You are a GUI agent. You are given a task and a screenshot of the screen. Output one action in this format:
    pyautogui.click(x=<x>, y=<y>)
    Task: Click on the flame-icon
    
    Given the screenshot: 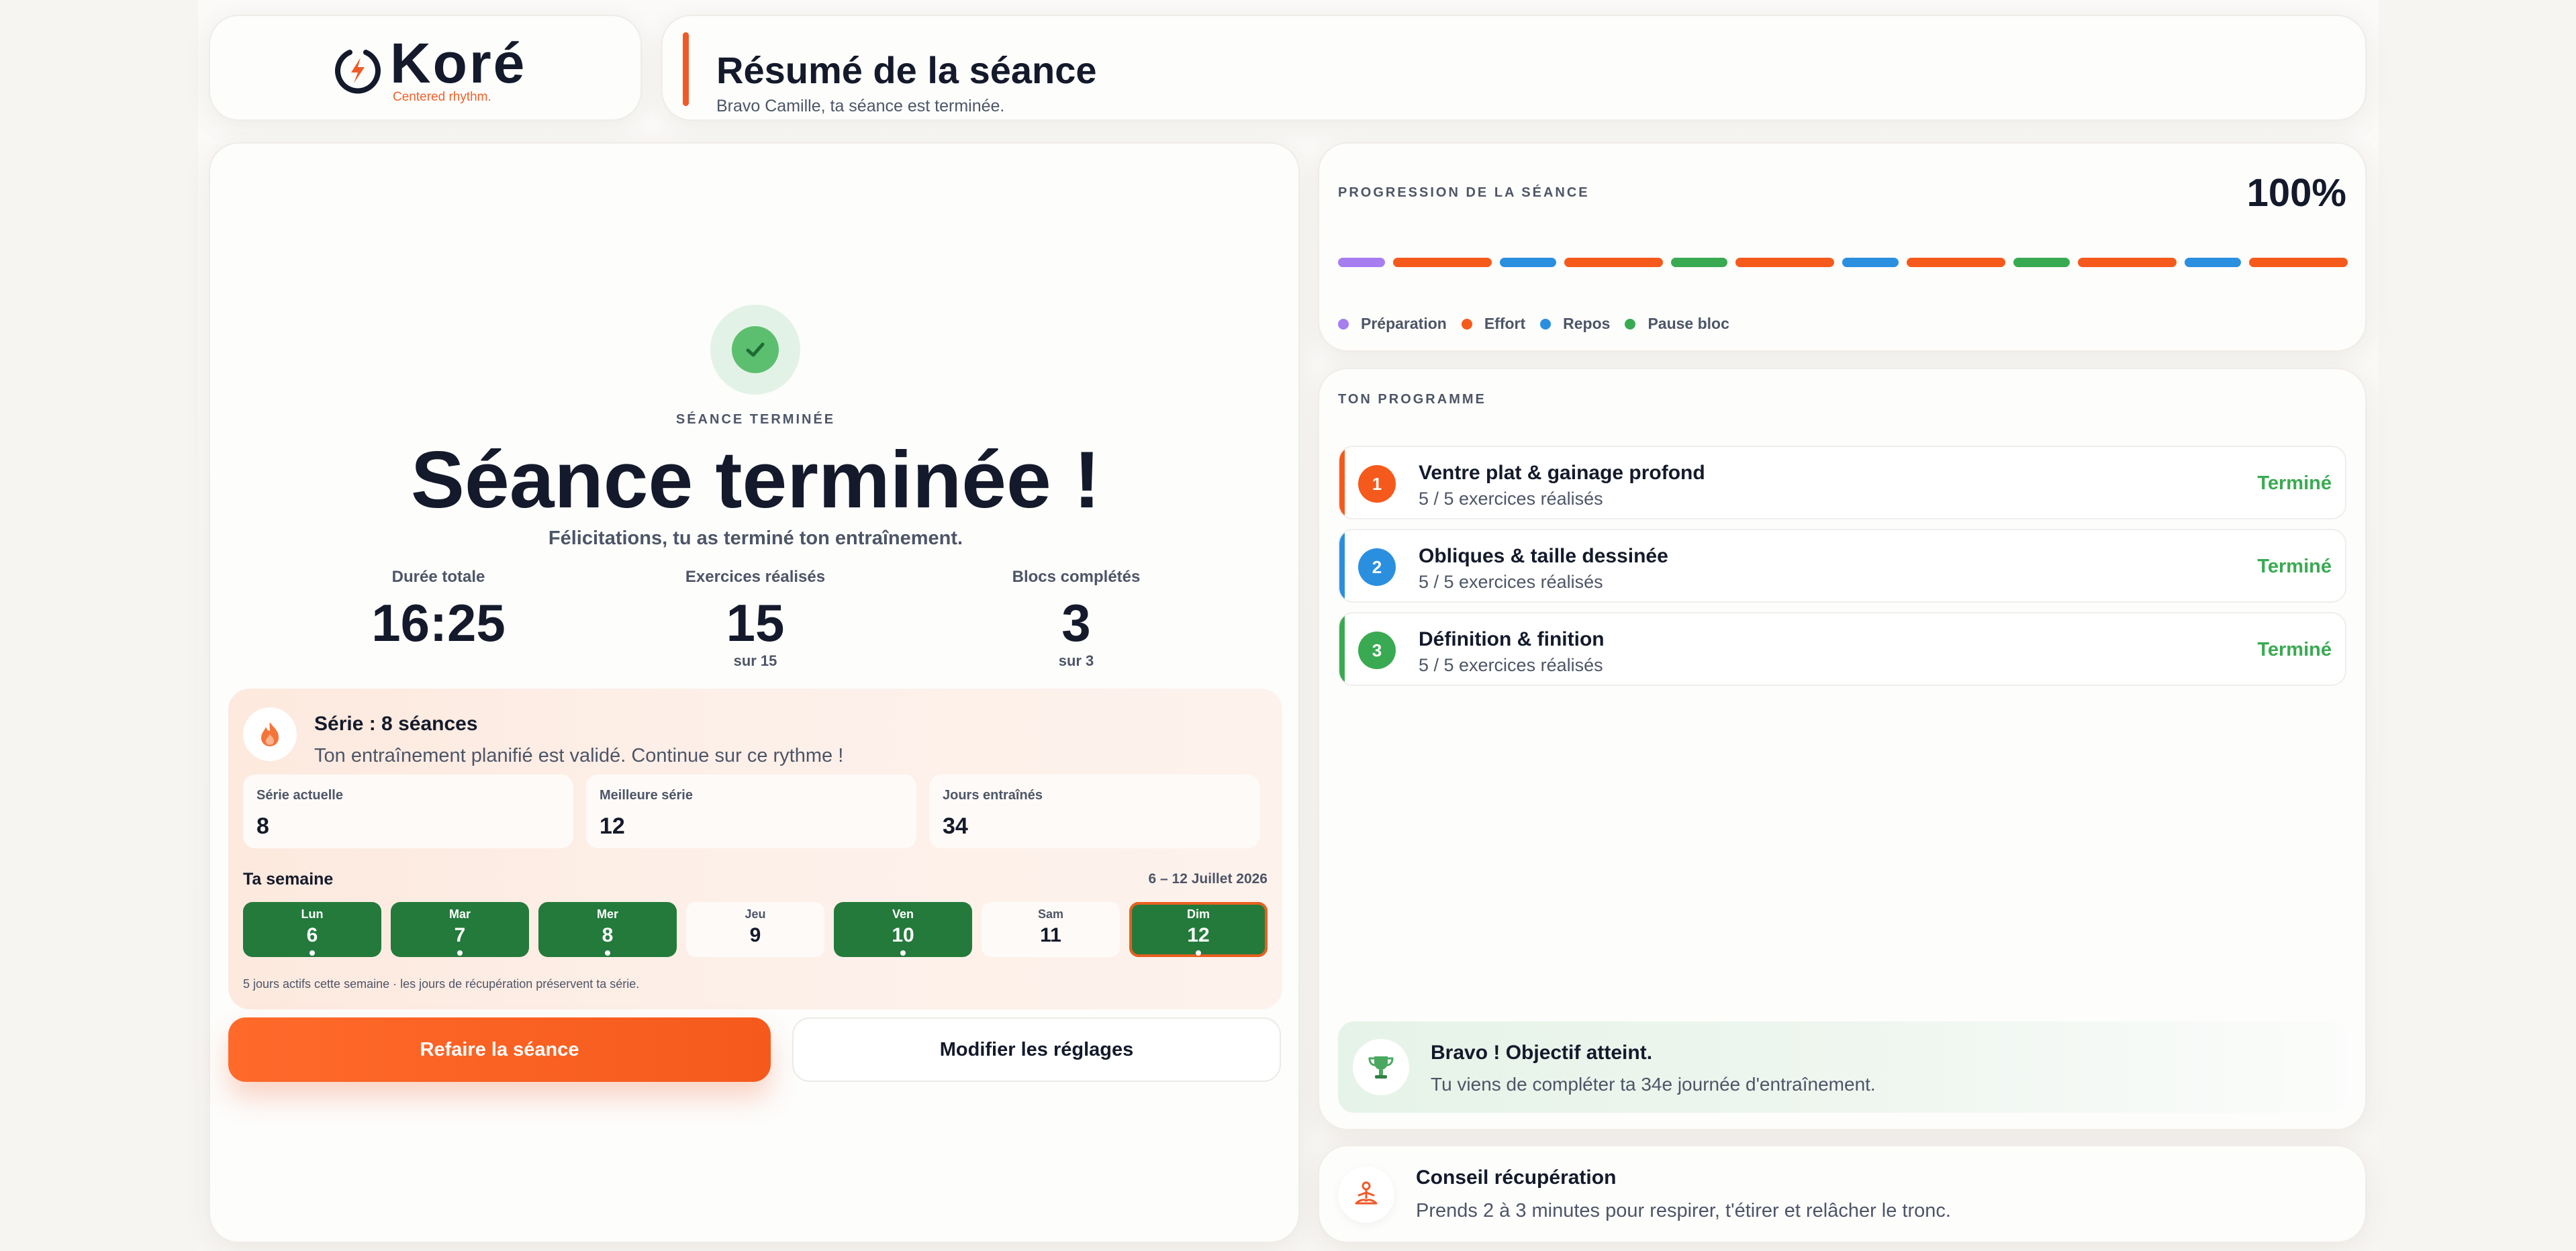 What is the action you would take?
    pyautogui.click(x=270, y=734)
    